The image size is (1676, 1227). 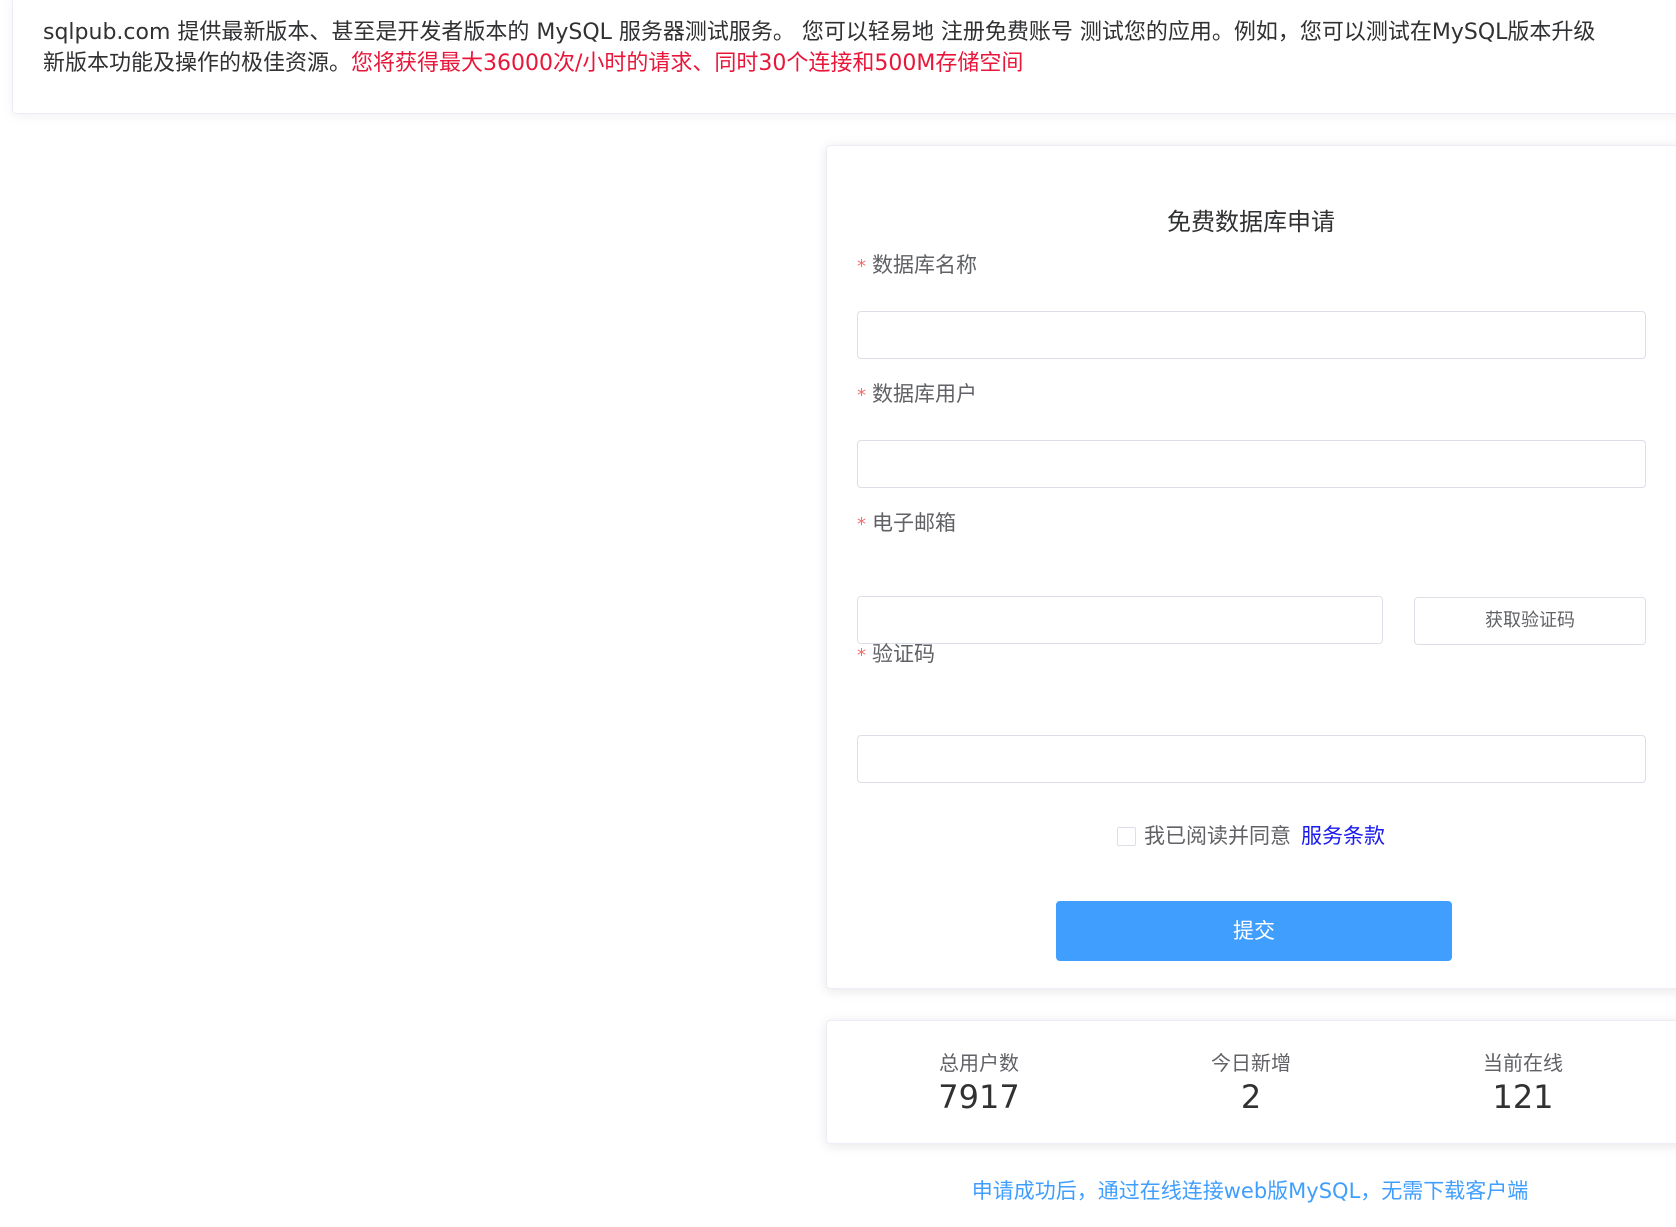 I want to click on email-label: * 电子邮箱, so click(x=906, y=522).